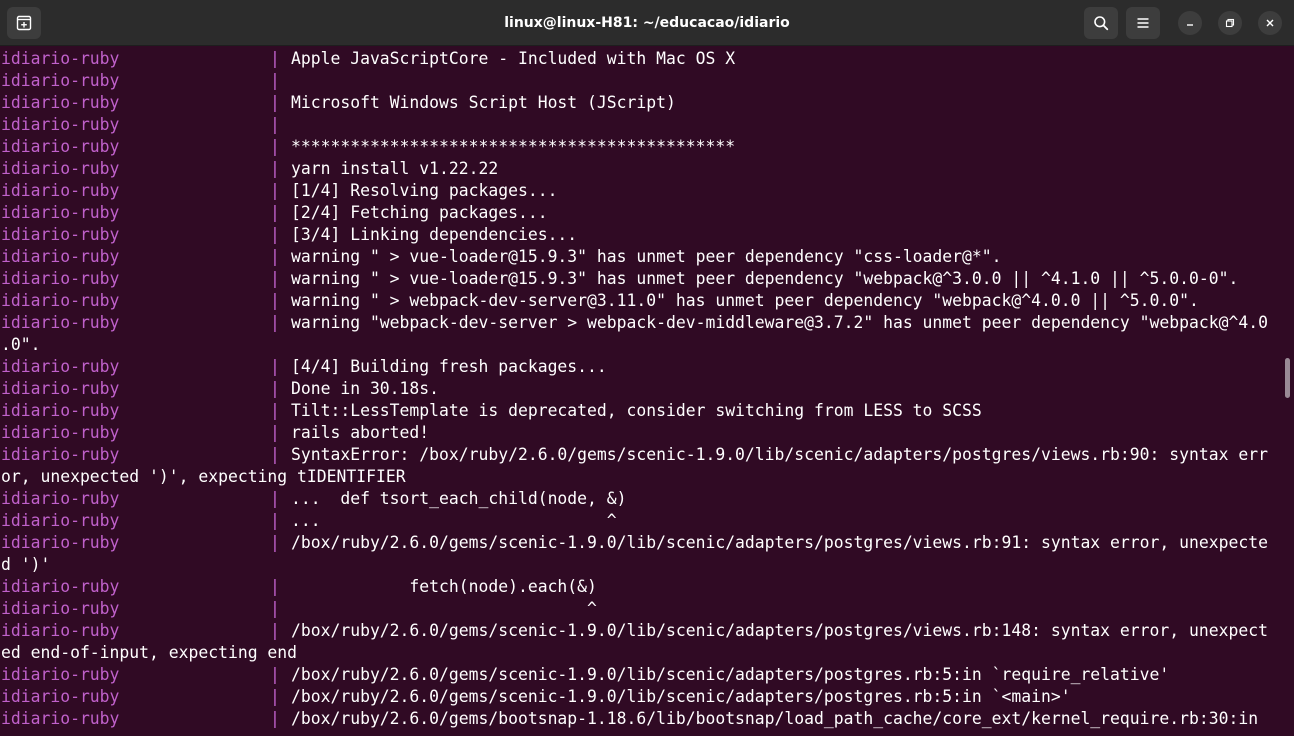  Describe the element at coordinates (647, 433) in the screenshot. I see `terminal-line: idiario-ruby | rails aborted!` at that location.